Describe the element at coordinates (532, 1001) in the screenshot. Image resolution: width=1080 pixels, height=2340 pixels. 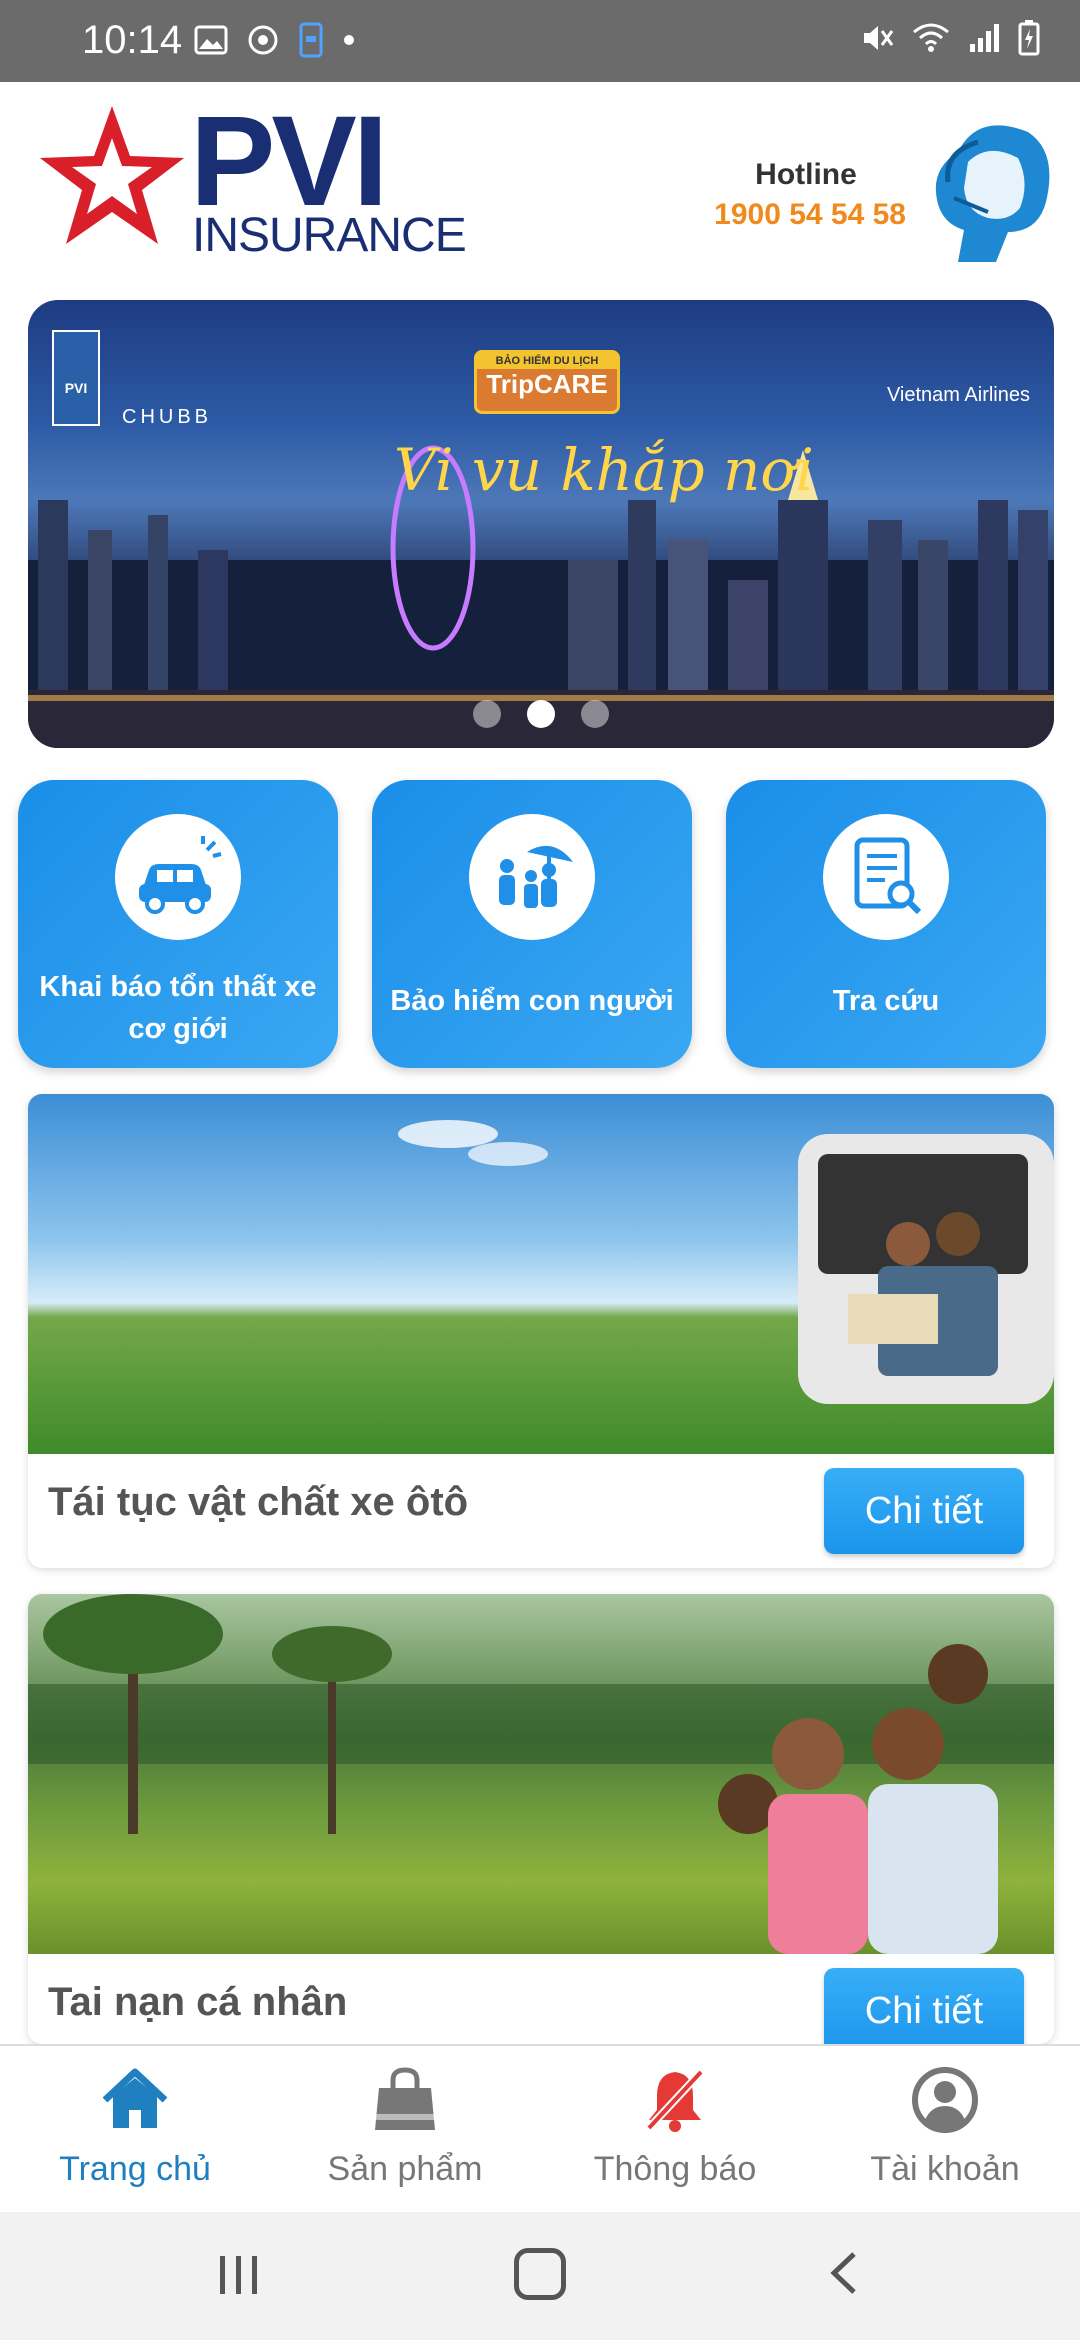
I see `tile-personal-insurance-label: Bảo hiểm con người` at that location.